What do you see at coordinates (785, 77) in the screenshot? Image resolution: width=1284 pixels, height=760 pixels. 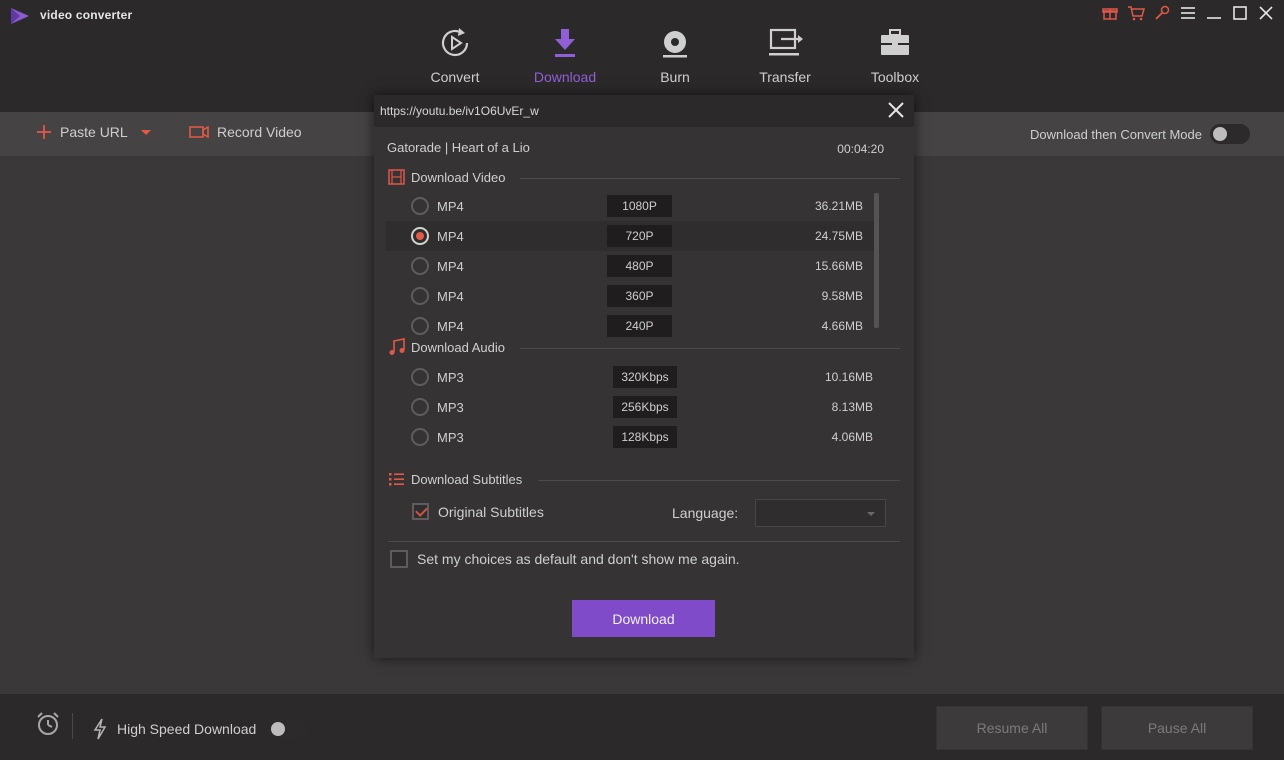 I see `nav-transfer-label: Transfer` at bounding box center [785, 77].